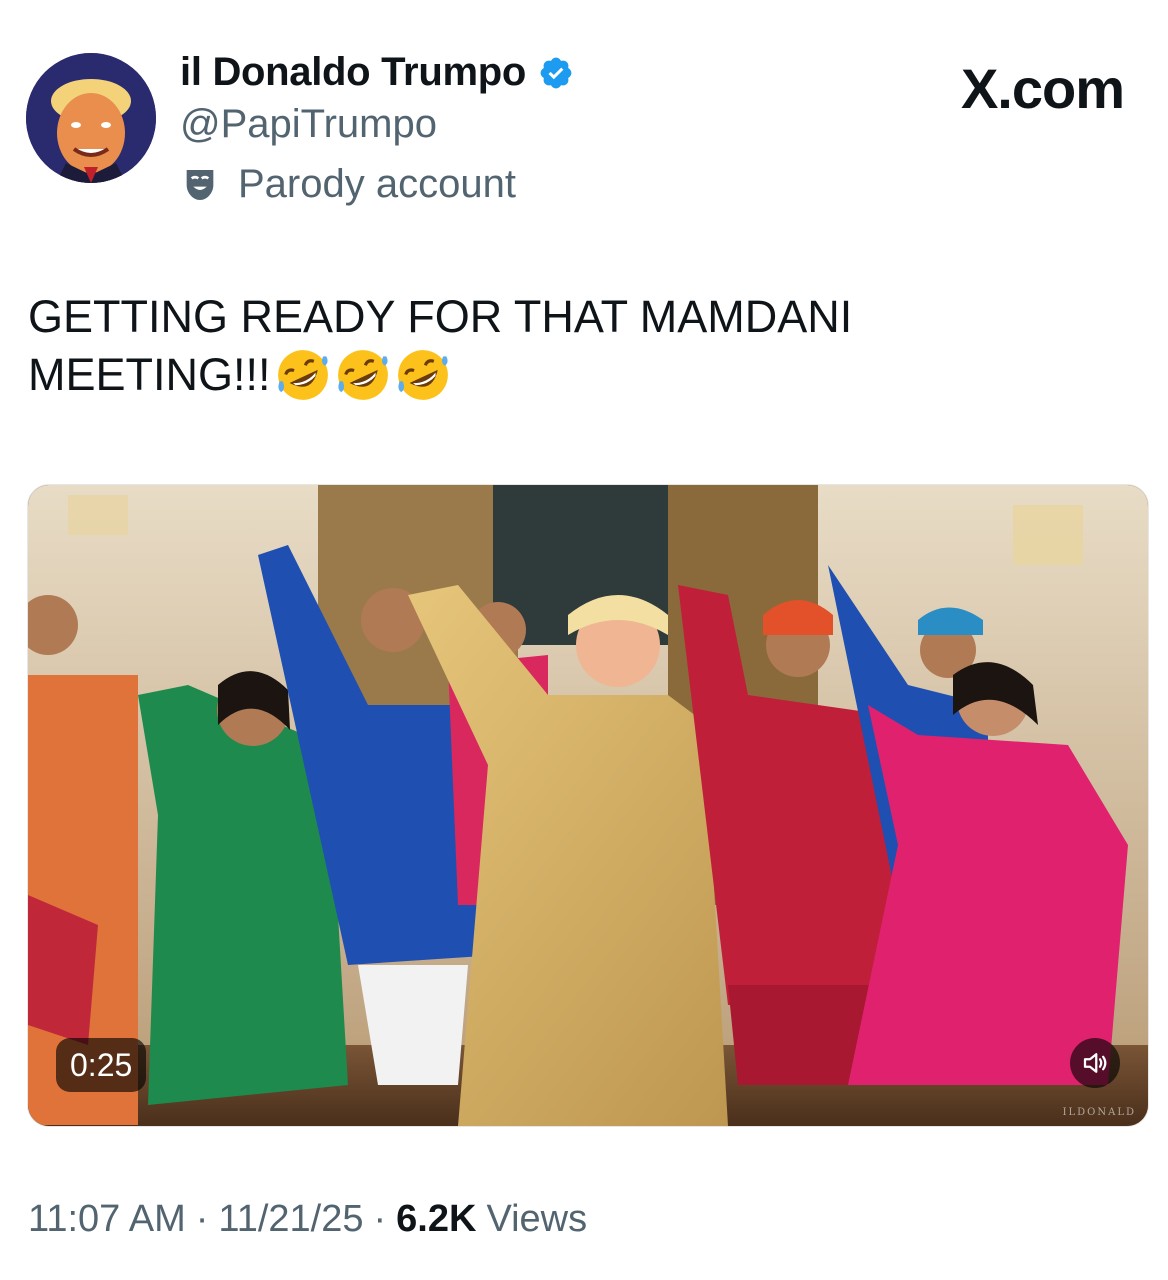 The height and width of the screenshot is (1280, 1168). What do you see at coordinates (436, 1219) in the screenshot?
I see `views-count: 6.2K` at bounding box center [436, 1219].